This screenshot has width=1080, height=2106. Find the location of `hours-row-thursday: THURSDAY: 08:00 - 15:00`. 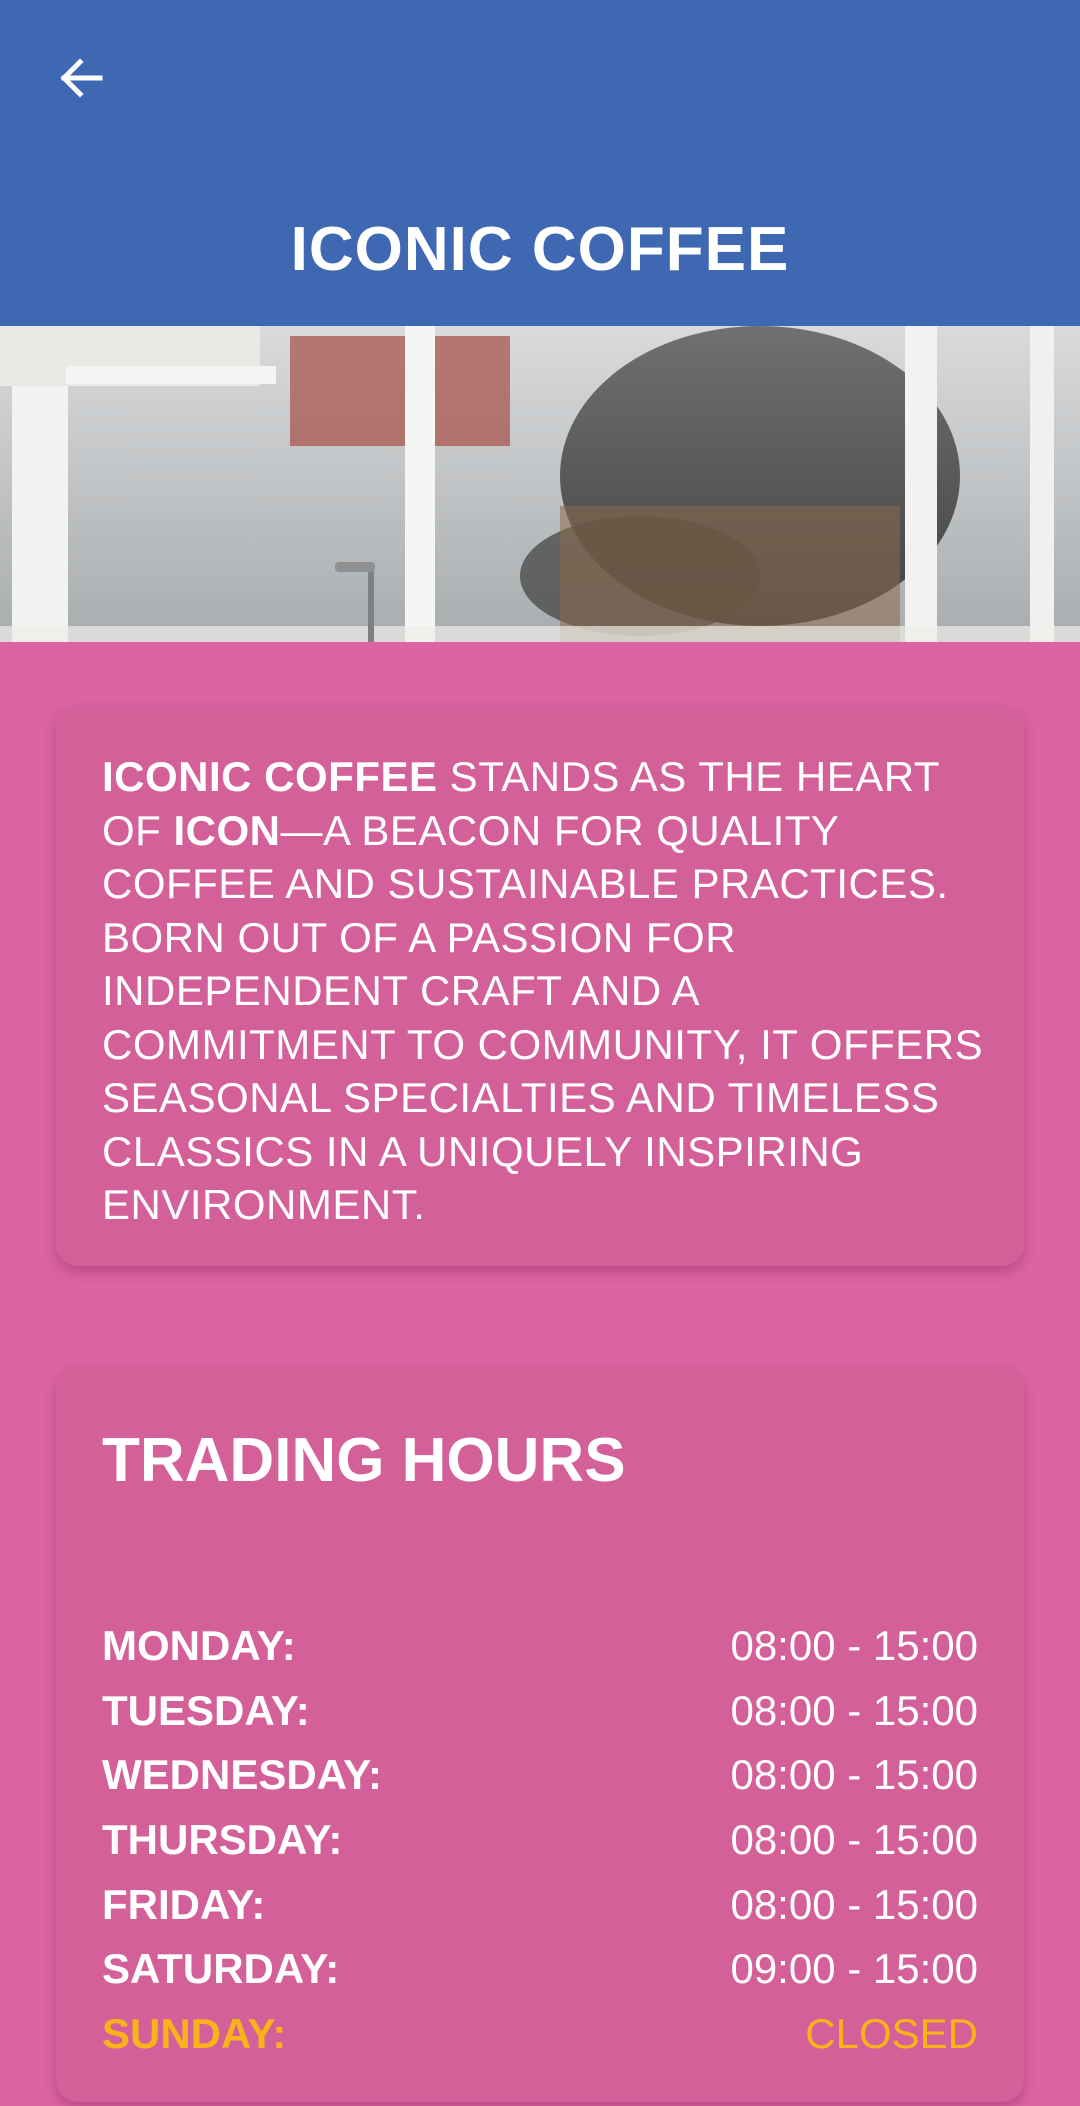

hours-row-thursday: THURSDAY: 08:00 - 15:00 is located at coordinates (540, 1840).